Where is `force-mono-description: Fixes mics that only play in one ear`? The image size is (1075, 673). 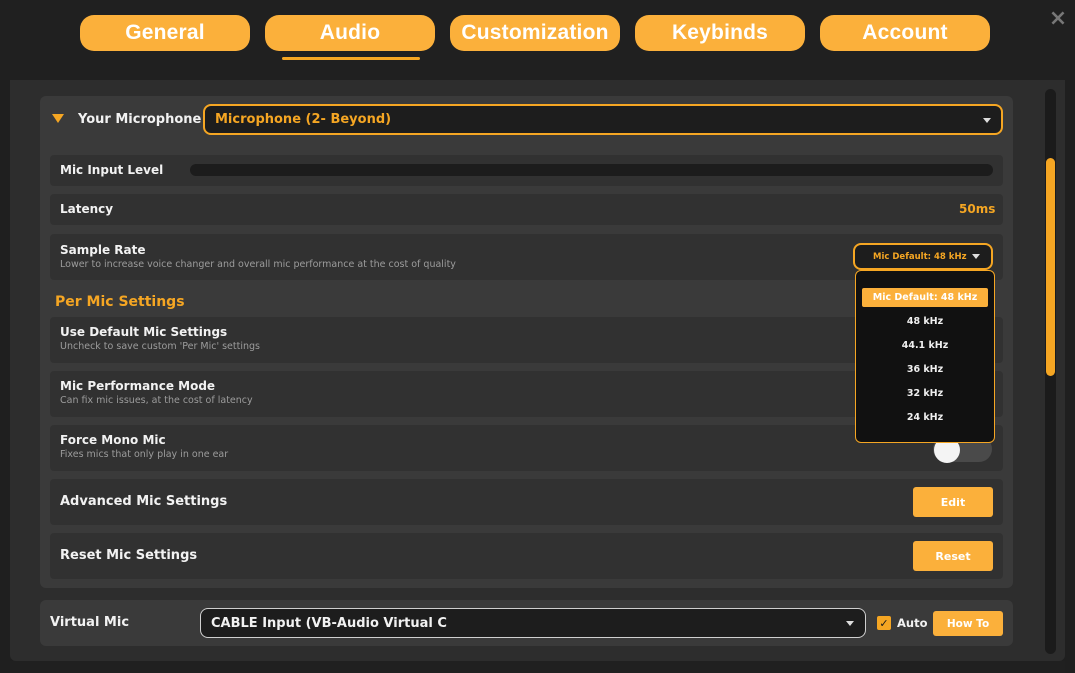 force-mono-description: Fixes mics that only play in one ear is located at coordinates (144, 454).